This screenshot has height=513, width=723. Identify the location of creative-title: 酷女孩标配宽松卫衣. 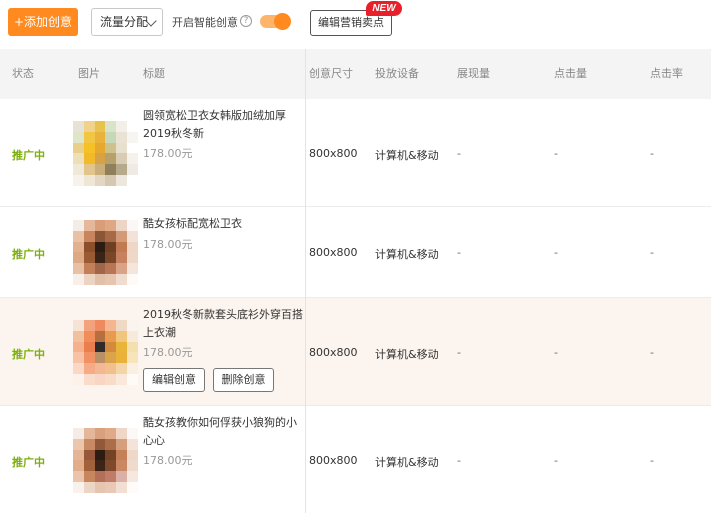
(192, 223).